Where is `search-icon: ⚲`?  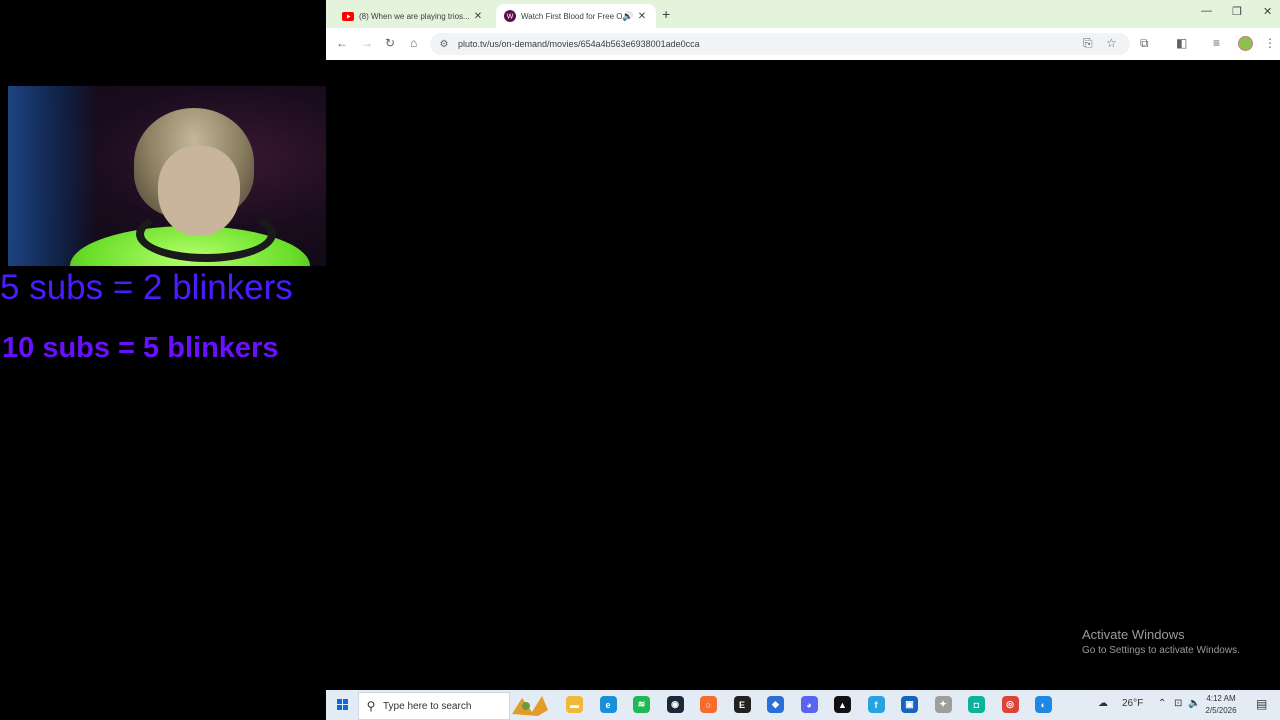 search-icon: ⚲ is located at coordinates (371, 706).